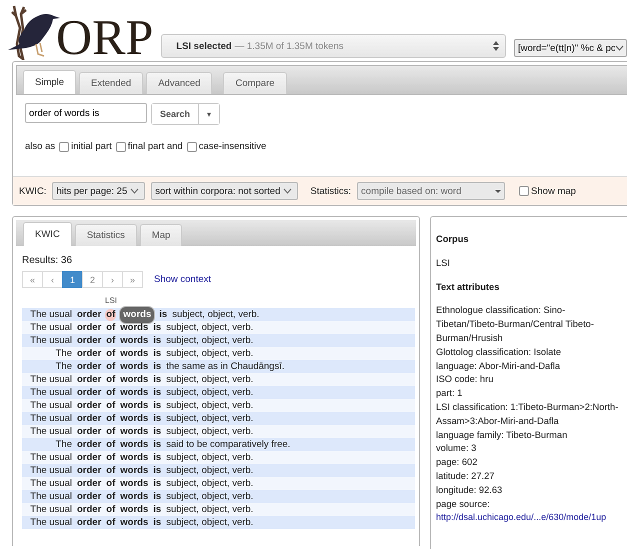 The width and height of the screenshot is (627, 549). What do you see at coordinates (499, 366) in the screenshot?
I see `attribute-text: language: Abor-Miri-and-Dafla` at bounding box center [499, 366].